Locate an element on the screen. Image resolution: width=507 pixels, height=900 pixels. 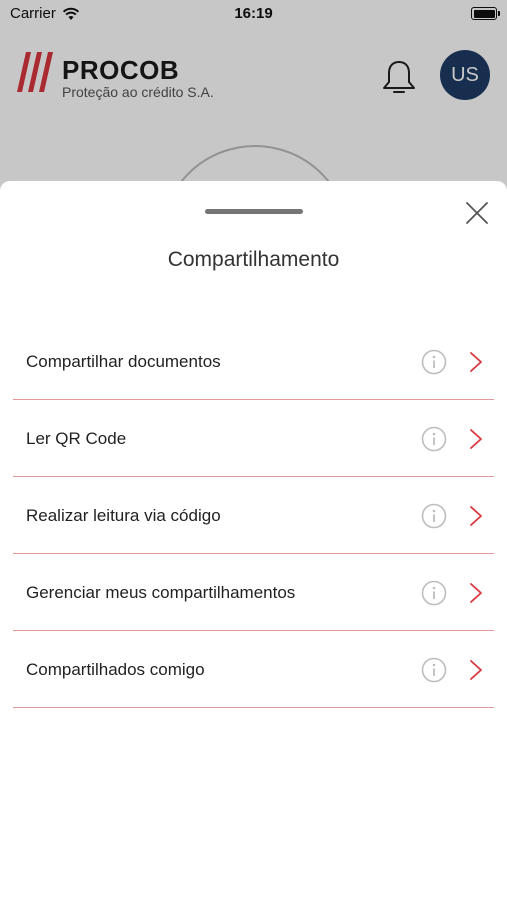
close-button is located at coordinates (477, 213).